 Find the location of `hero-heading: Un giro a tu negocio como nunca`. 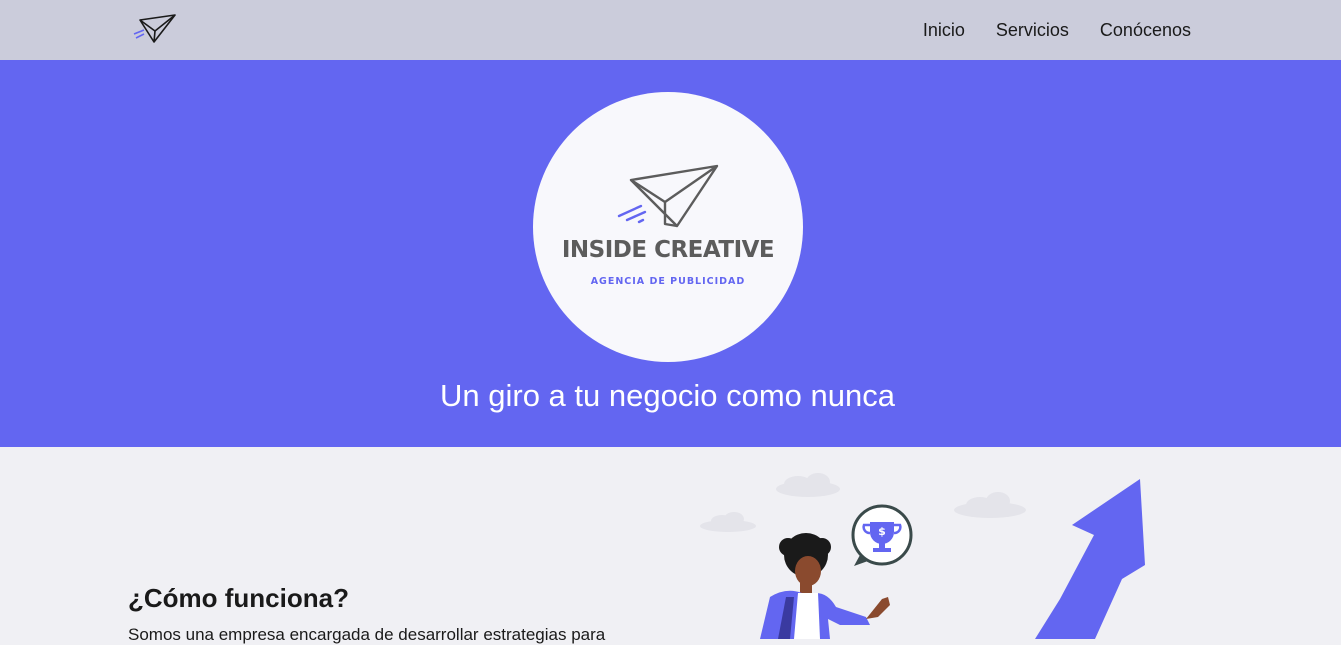

hero-heading: Un giro a tu negocio como nunca is located at coordinates (667, 395).